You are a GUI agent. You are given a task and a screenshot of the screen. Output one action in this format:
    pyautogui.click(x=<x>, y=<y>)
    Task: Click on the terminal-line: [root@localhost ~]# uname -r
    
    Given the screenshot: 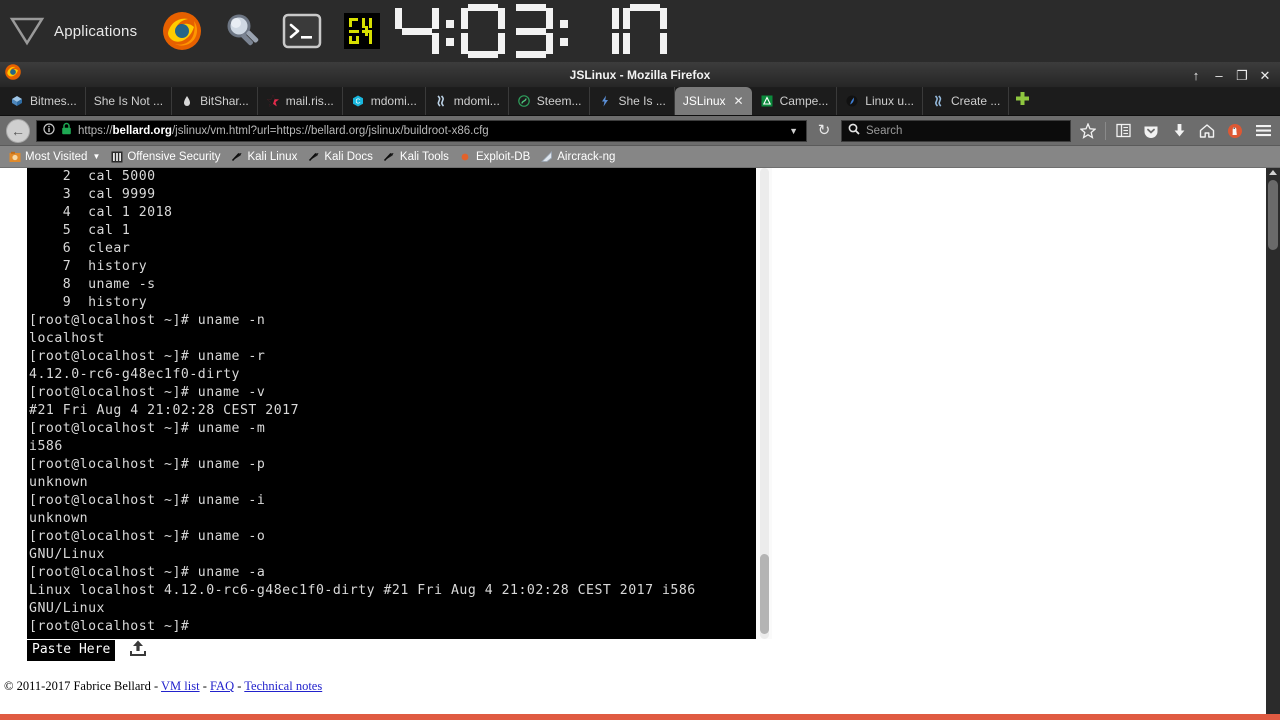 What is the action you would take?
    pyautogui.click(x=147, y=356)
    